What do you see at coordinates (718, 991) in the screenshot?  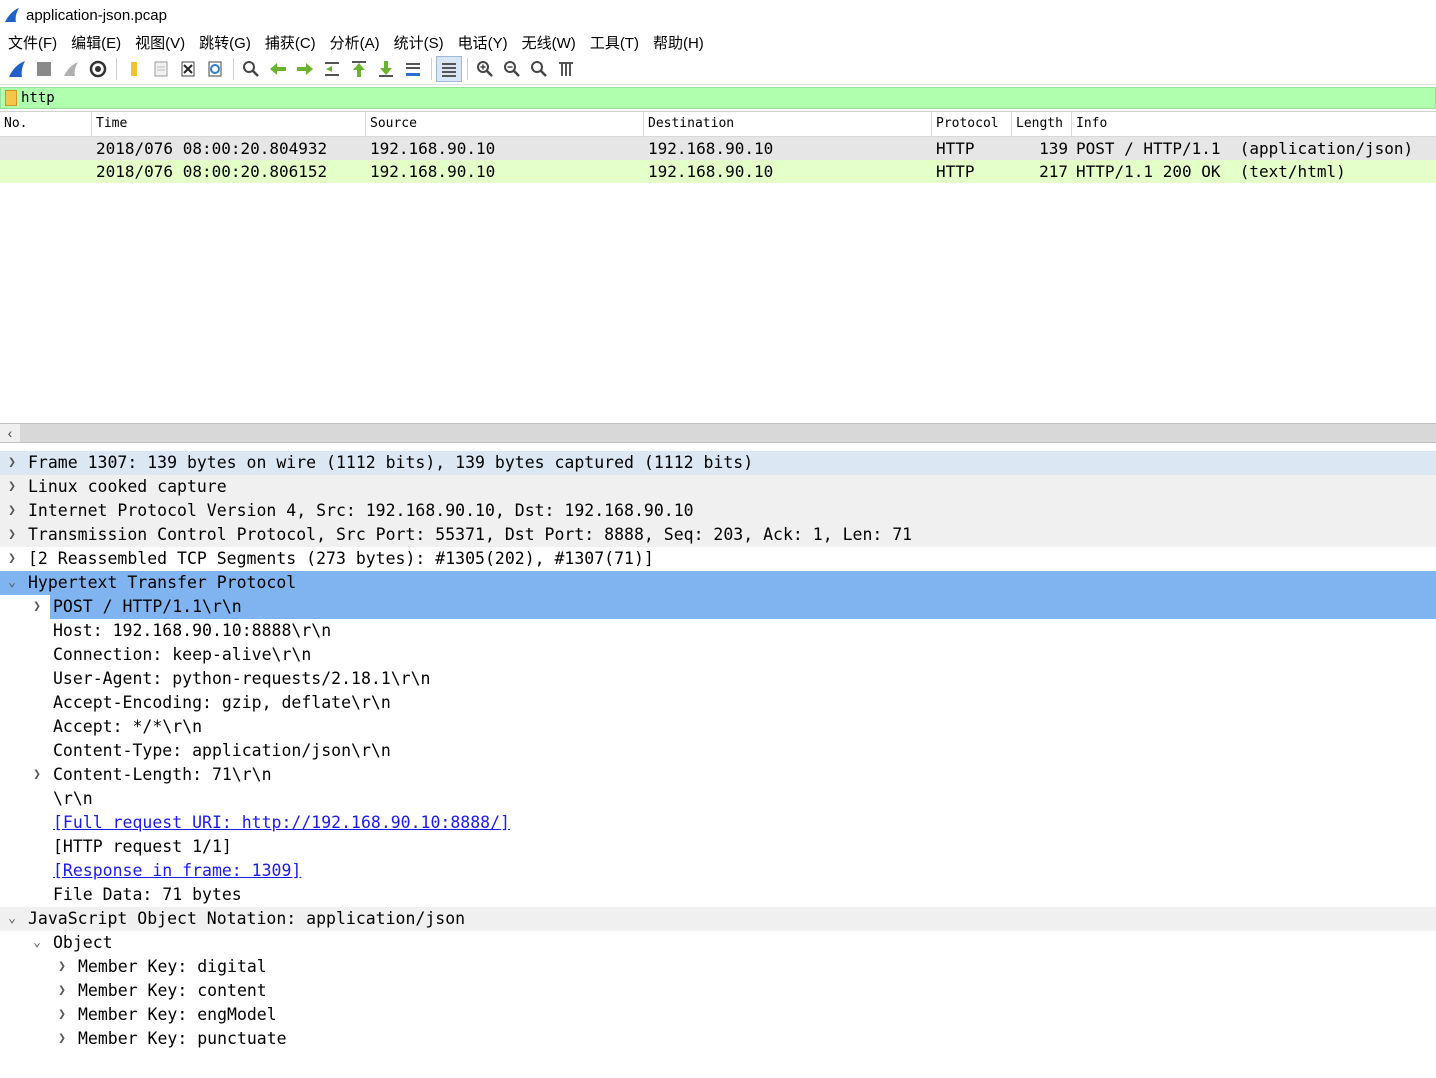 I see `tree-item-member-content: ❯ Member Key: content` at bounding box center [718, 991].